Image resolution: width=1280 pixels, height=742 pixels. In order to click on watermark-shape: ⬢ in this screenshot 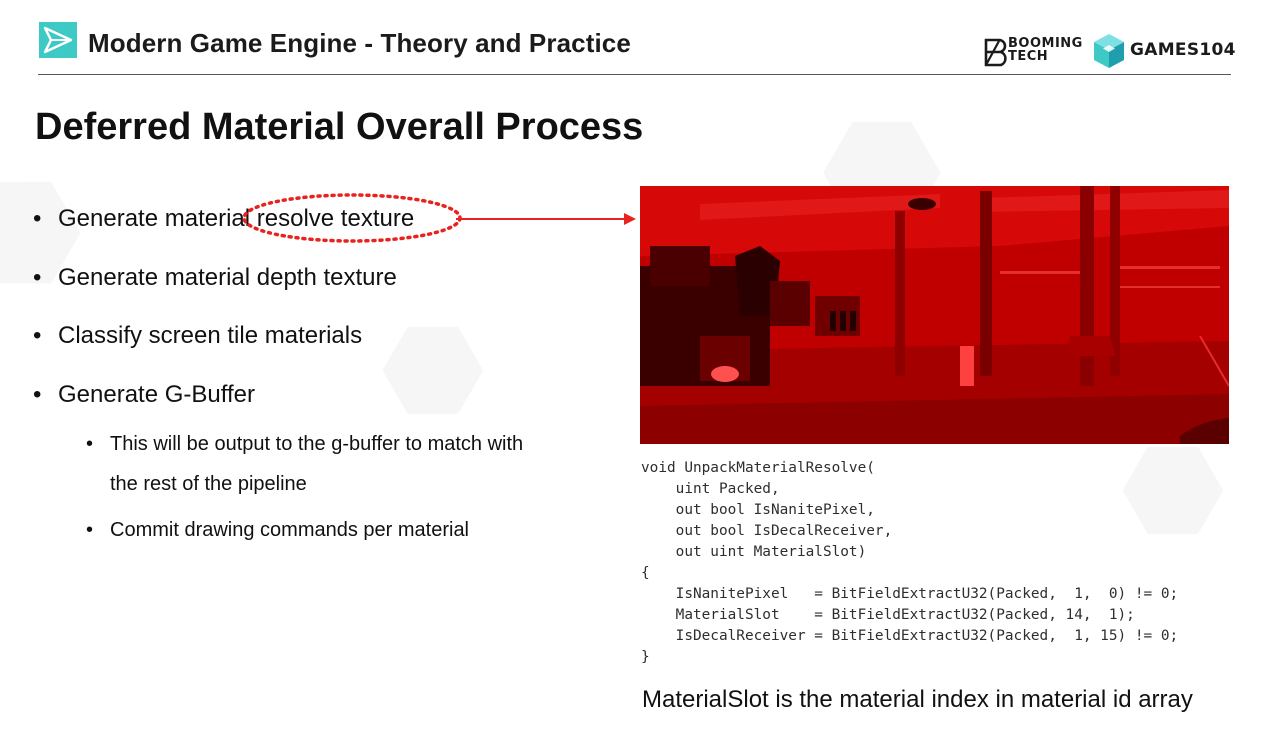, I will do `click(432, 369)`.